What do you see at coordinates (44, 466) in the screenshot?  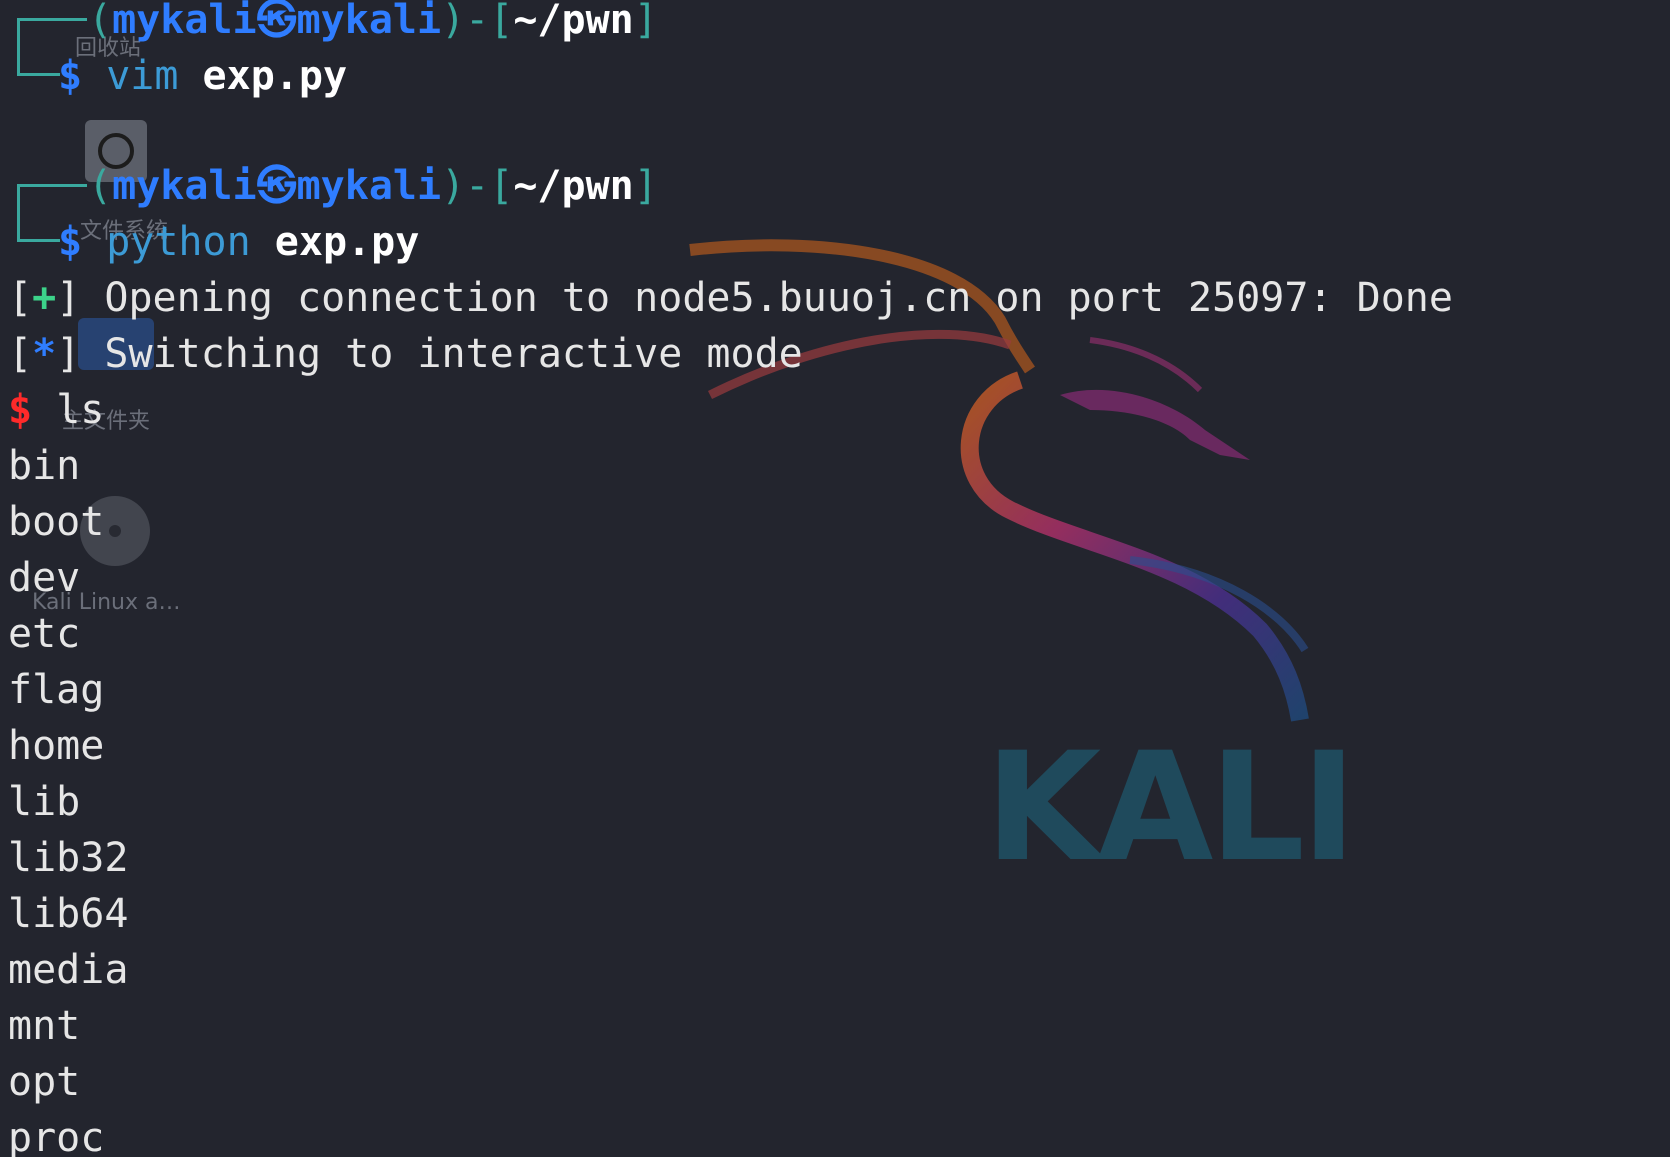 I see `list-item: bin` at bounding box center [44, 466].